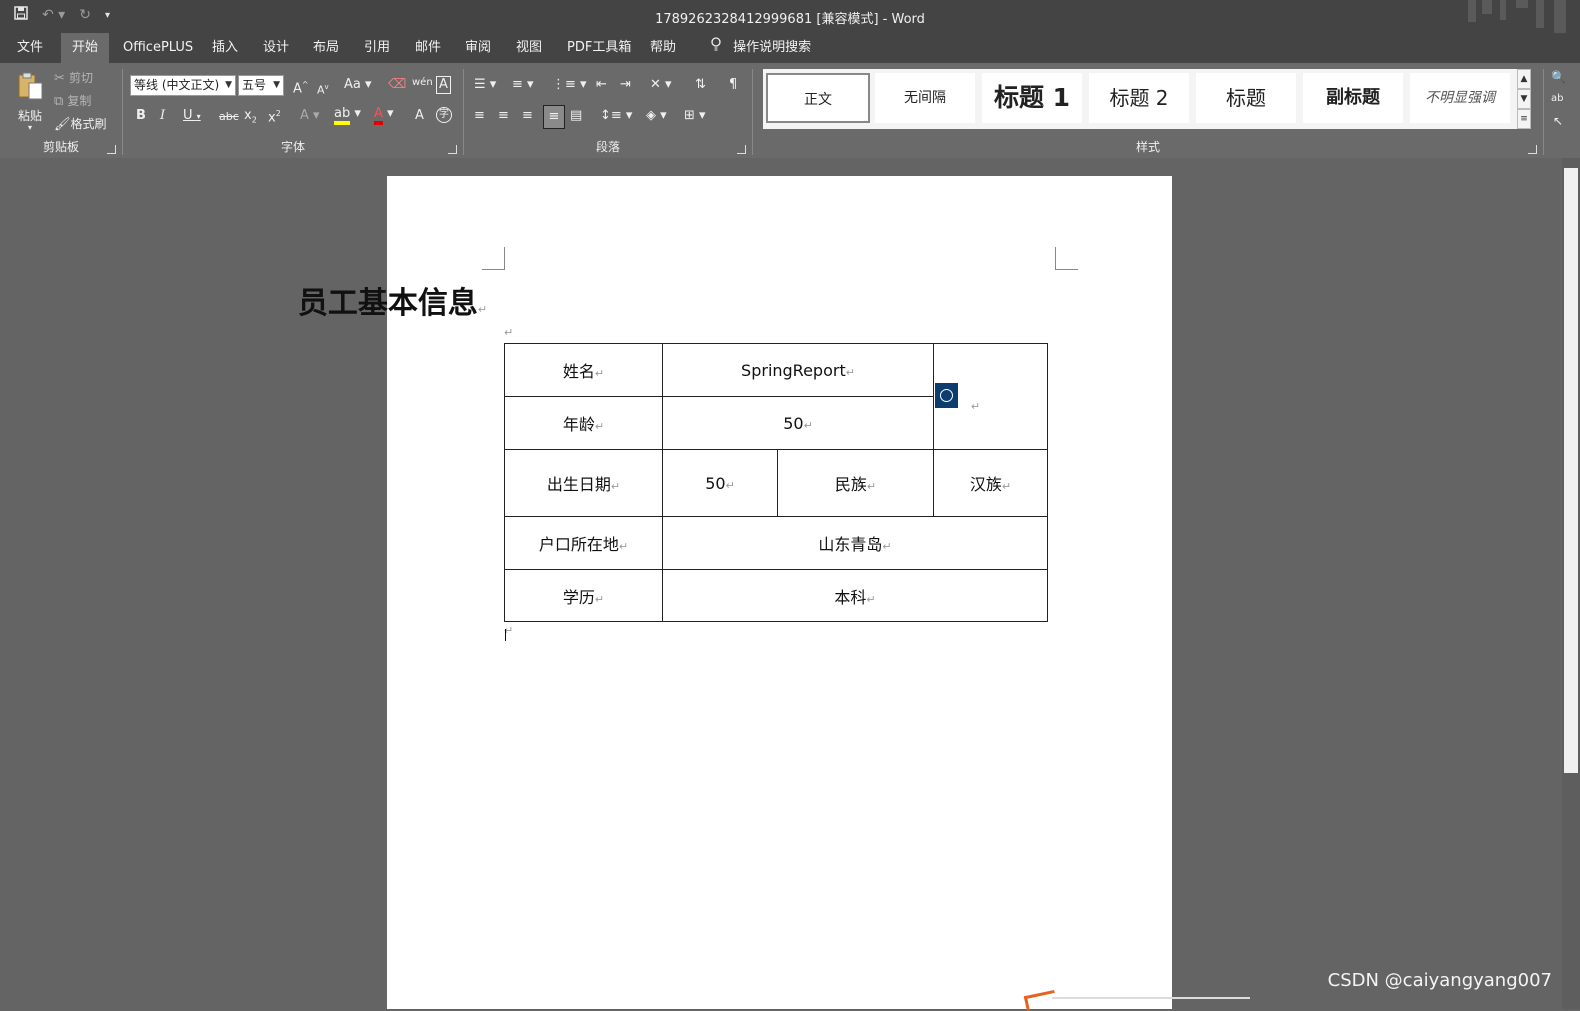 This screenshot has height=1011, width=1580. What do you see at coordinates (850, 597) in the screenshot?
I see `education-value: 本科` at bounding box center [850, 597].